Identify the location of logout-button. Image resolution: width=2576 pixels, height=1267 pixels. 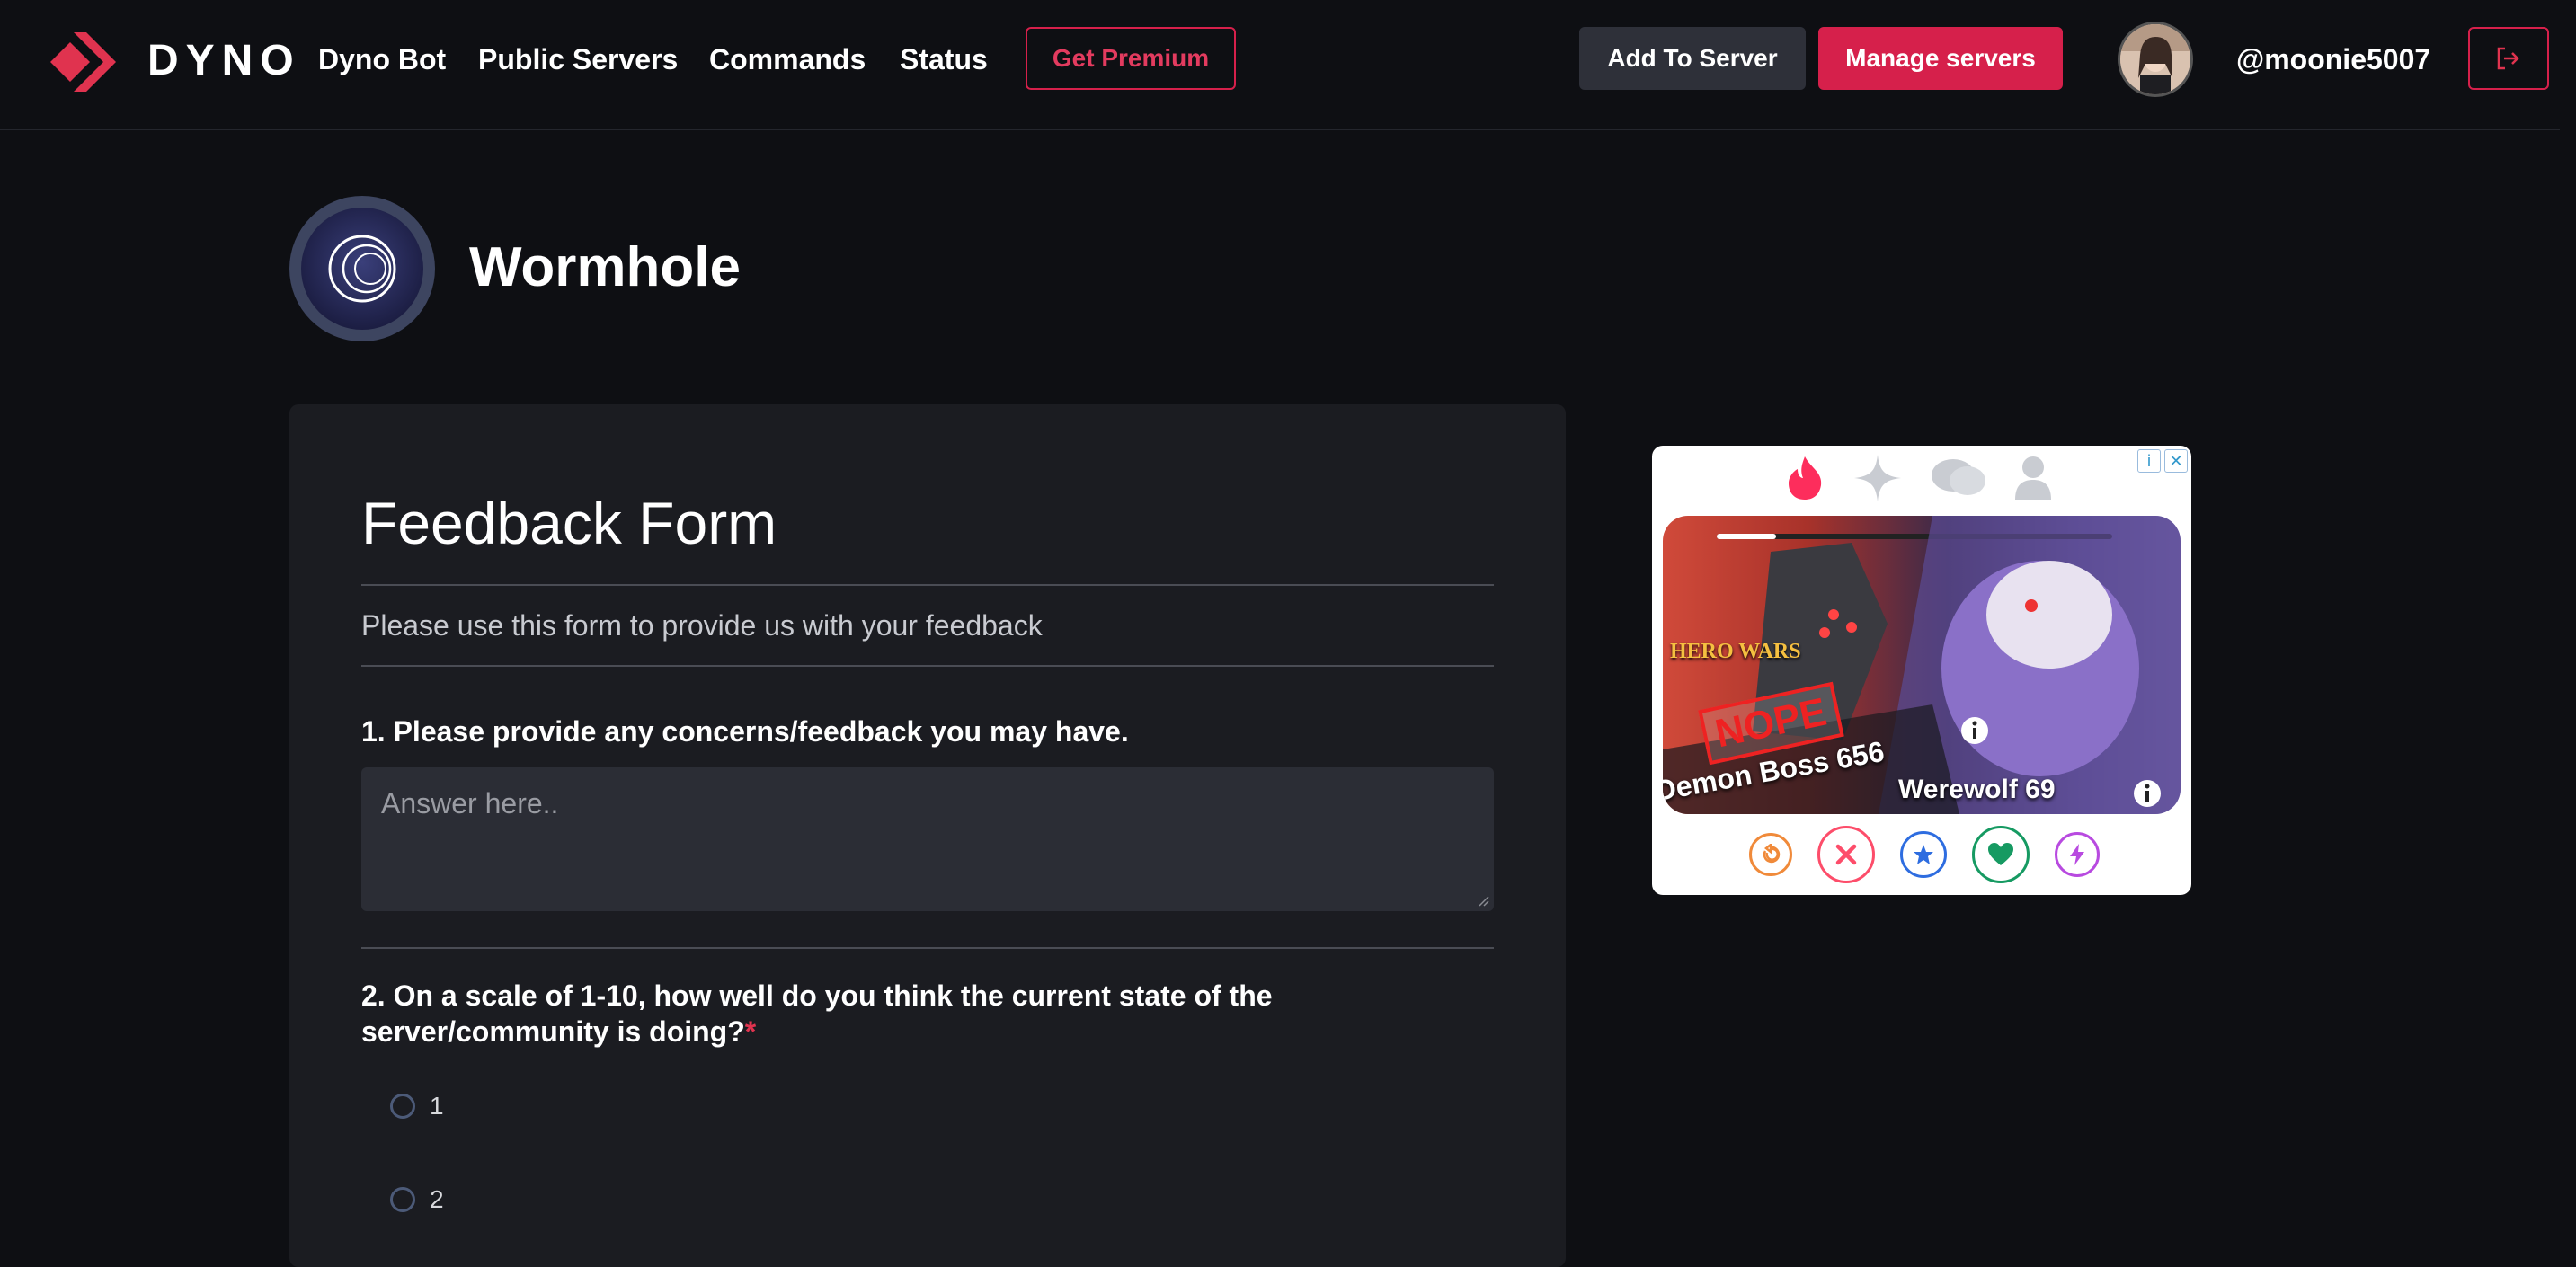
(2508, 58).